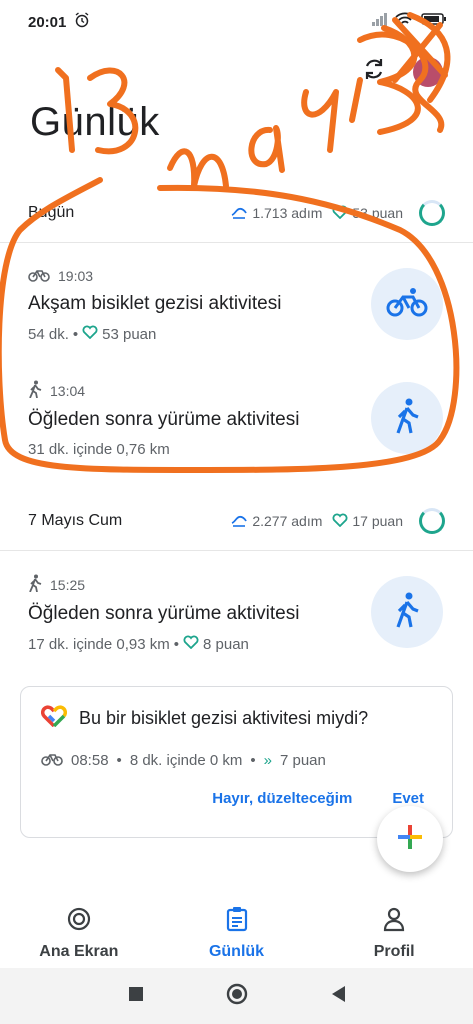 The height and width of the screenshot is (1024, 473). I want to click on points-value: 53 puan, so click(377, 213).